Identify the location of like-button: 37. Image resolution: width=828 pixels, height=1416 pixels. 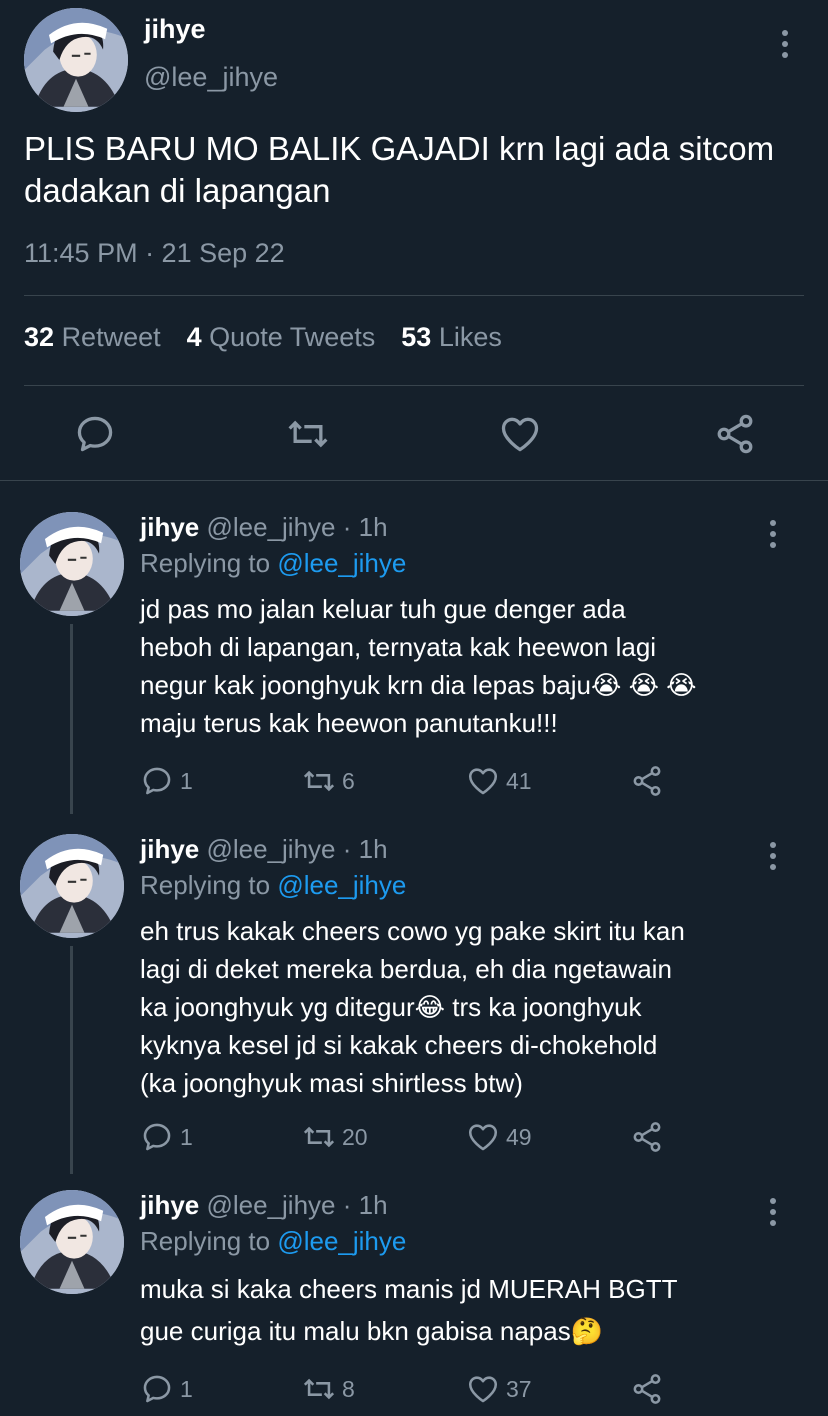
(499, 1389).